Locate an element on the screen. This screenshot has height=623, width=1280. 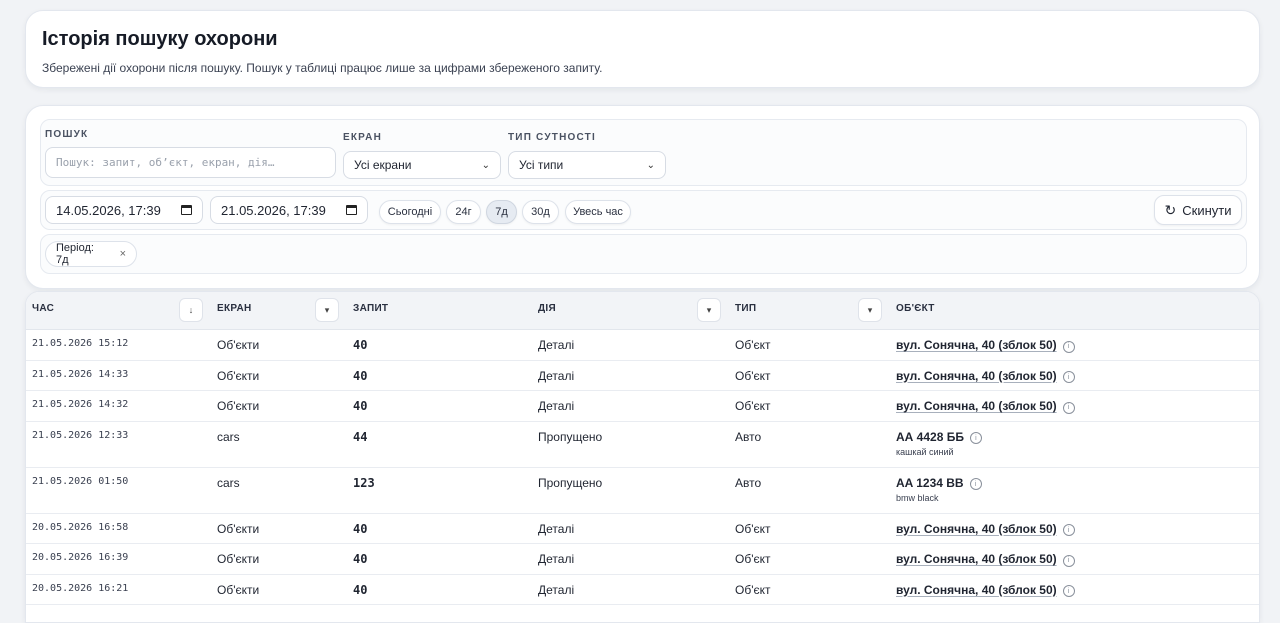
type-label: ТИП СУТНОСТІ is located at coordinates (552, 137).